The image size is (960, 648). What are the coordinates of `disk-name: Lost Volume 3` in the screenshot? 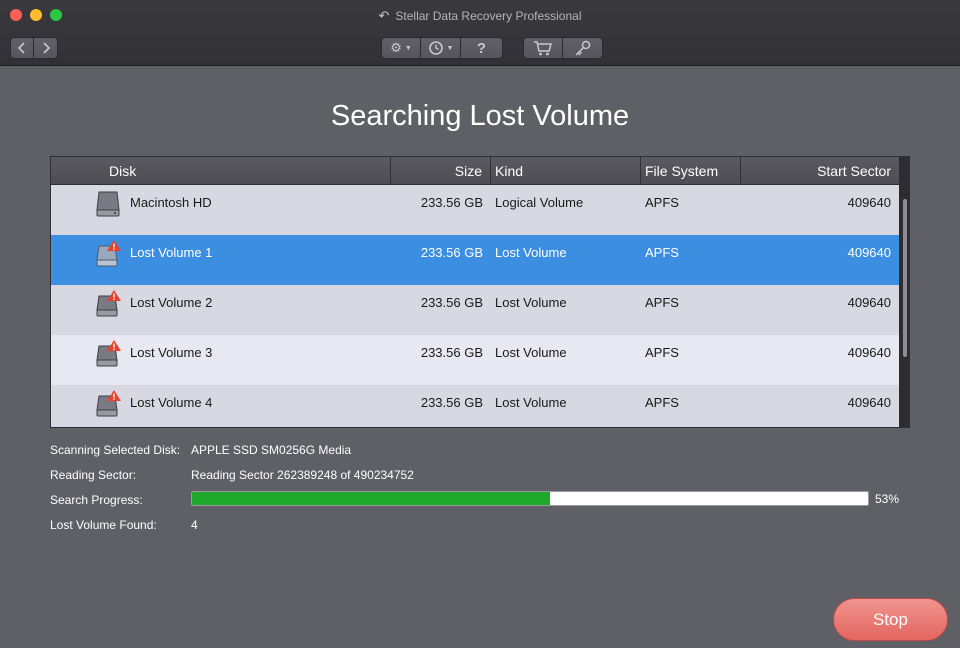 It's located at (171, 352).